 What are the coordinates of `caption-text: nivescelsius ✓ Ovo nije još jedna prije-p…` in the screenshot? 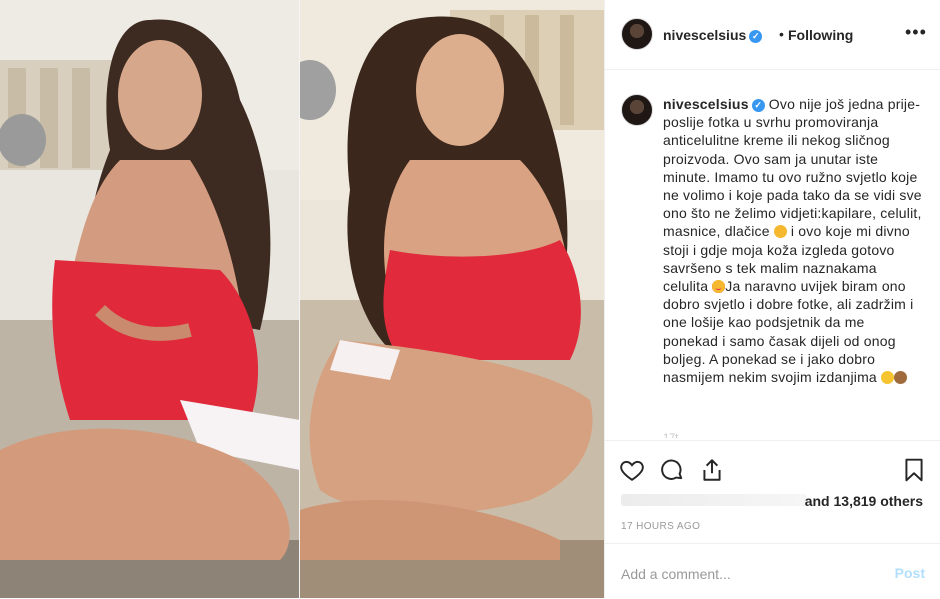 It's located at (793, 240).